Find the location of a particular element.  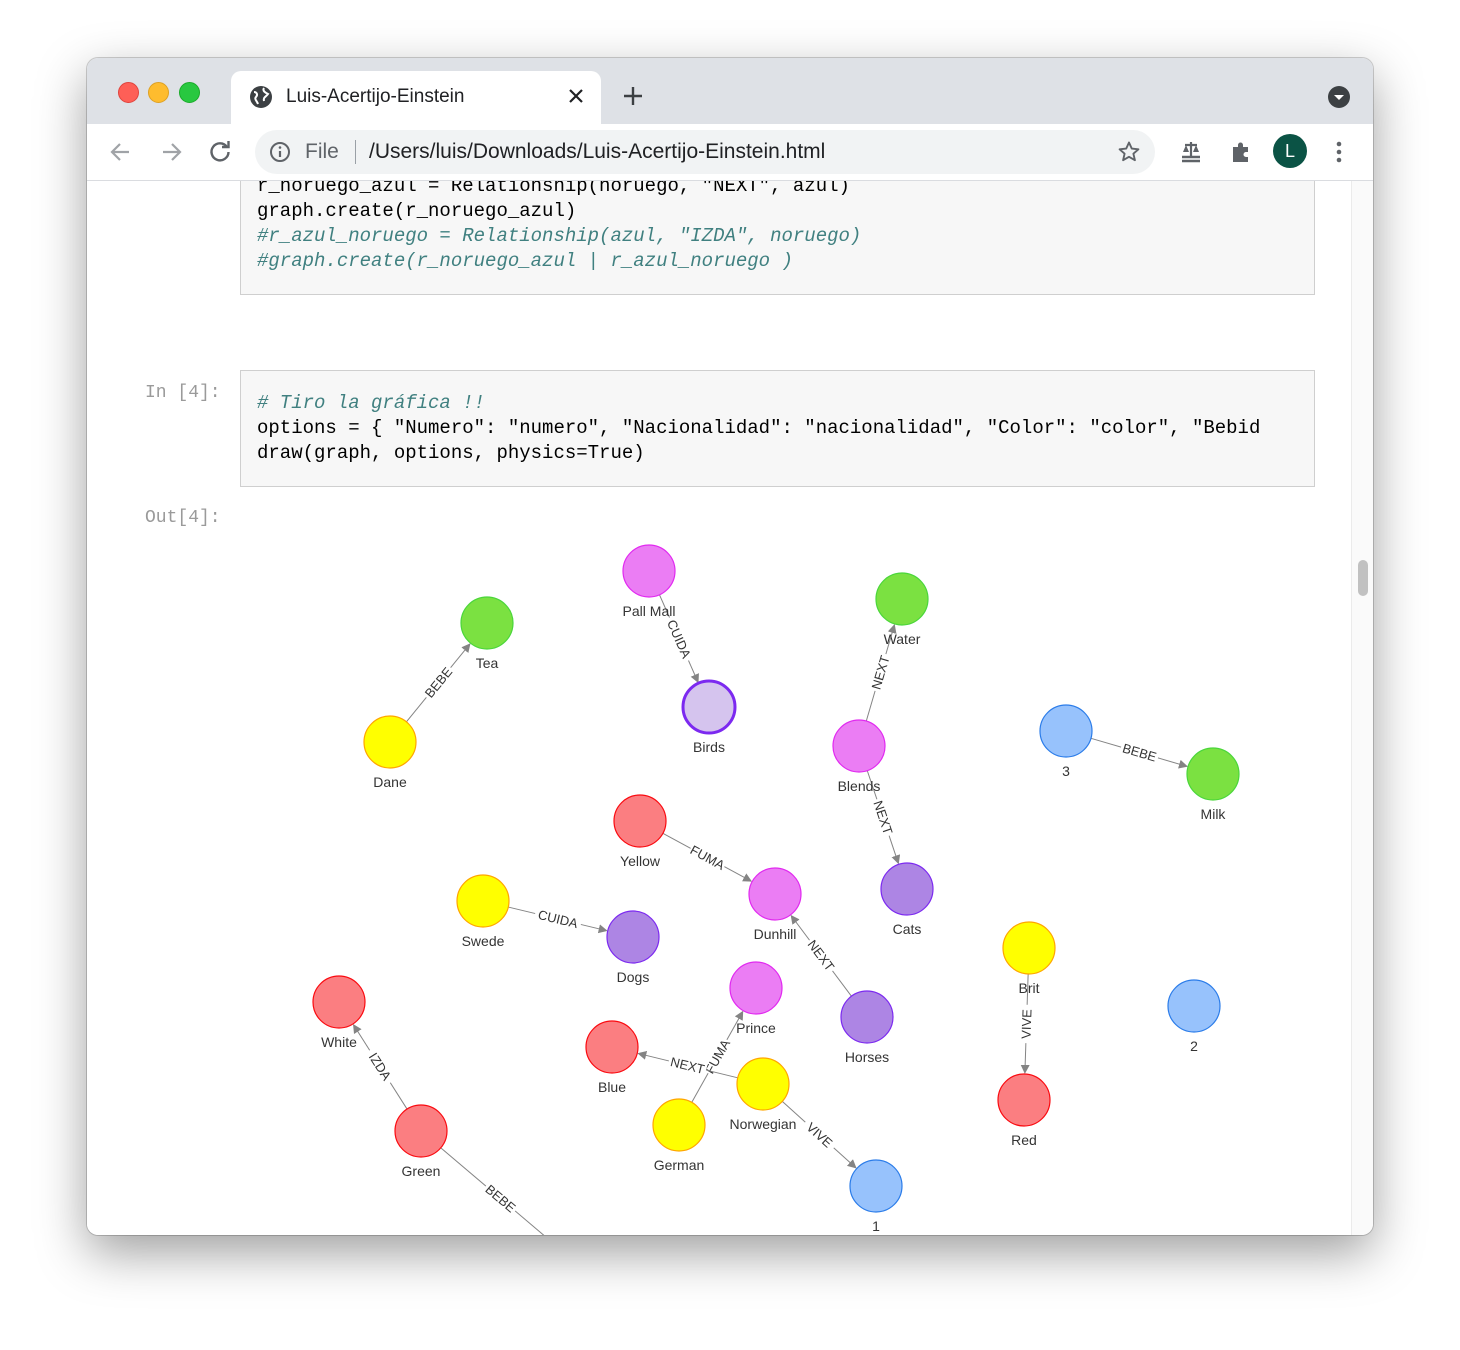

edge-label: VIVE is located at coordinates (1027, 1024).